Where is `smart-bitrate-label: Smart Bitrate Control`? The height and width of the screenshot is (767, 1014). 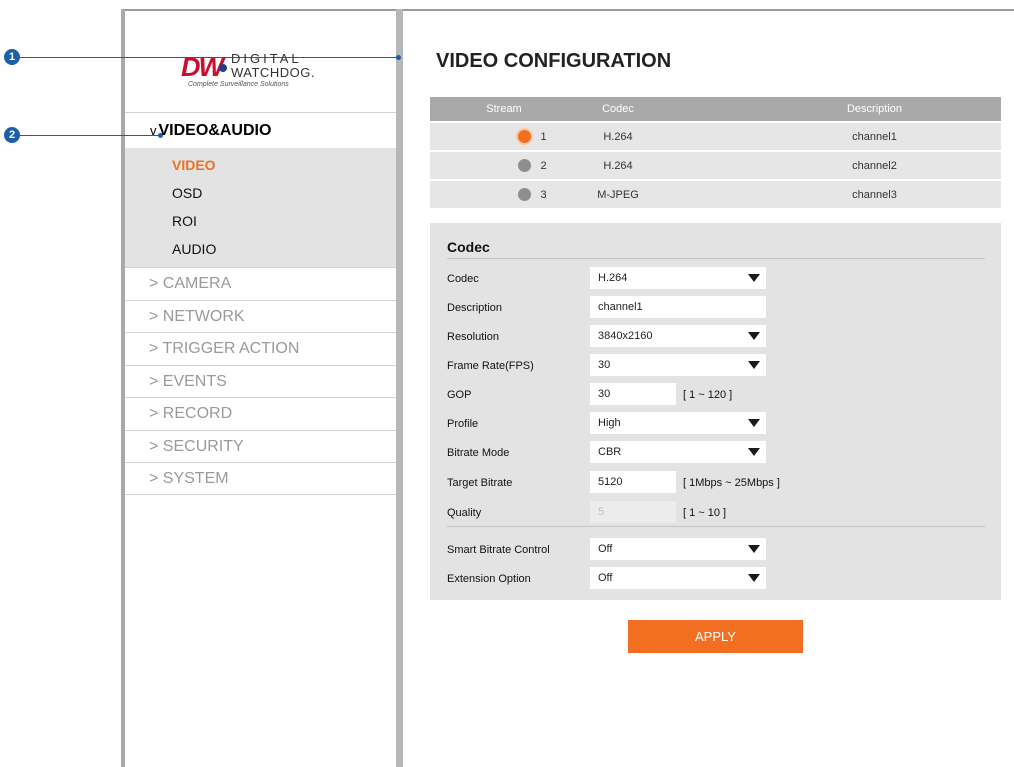 smart-bitrate-label: Smart Bitrate Control is located at coordinates (498, 550).